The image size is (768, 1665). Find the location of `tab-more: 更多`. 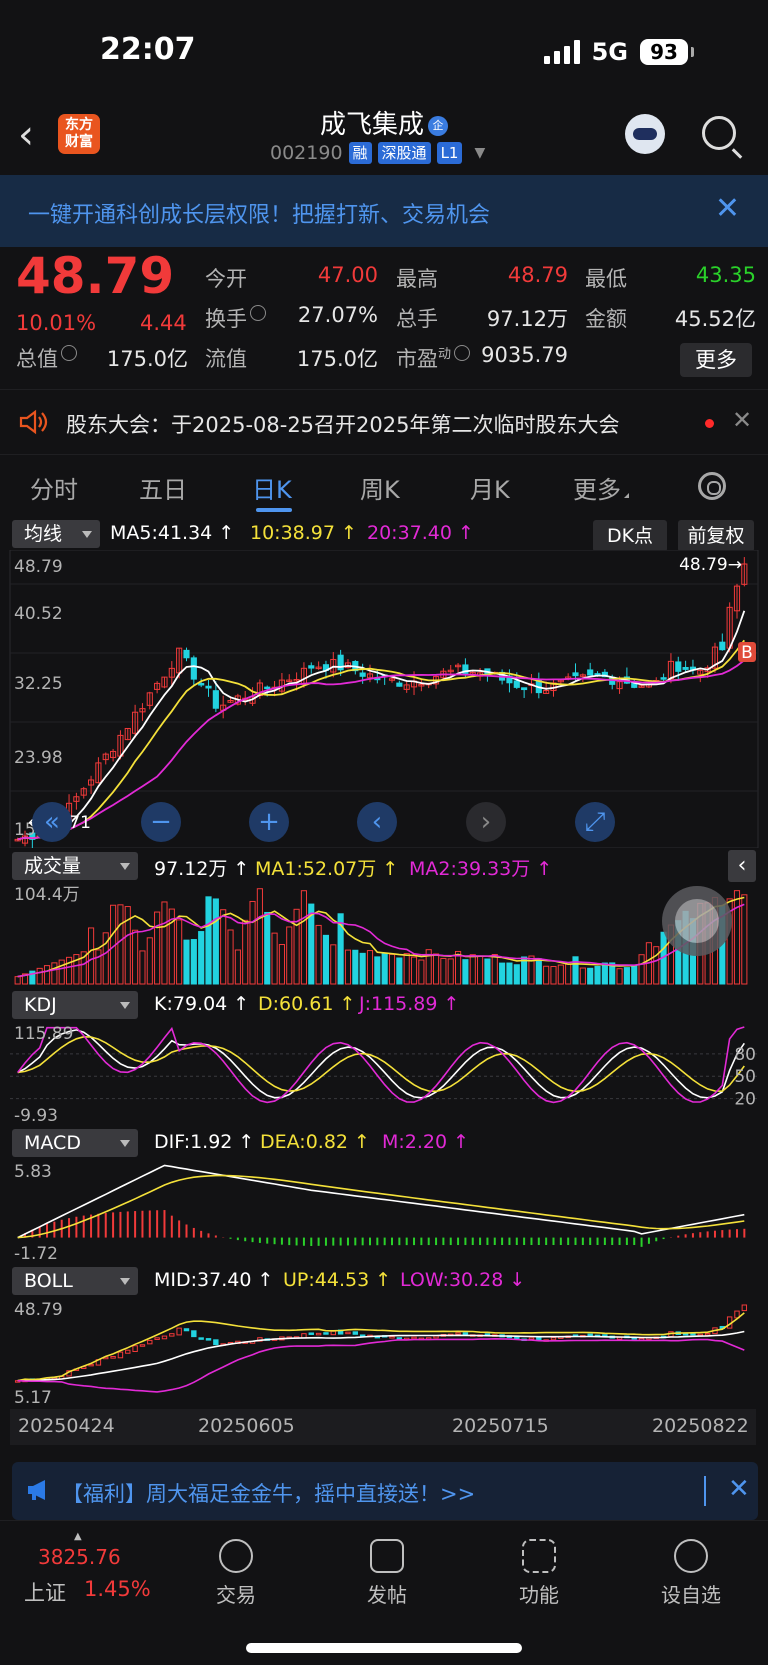

tab-more: 更多 is located at coordinates (601, 487).